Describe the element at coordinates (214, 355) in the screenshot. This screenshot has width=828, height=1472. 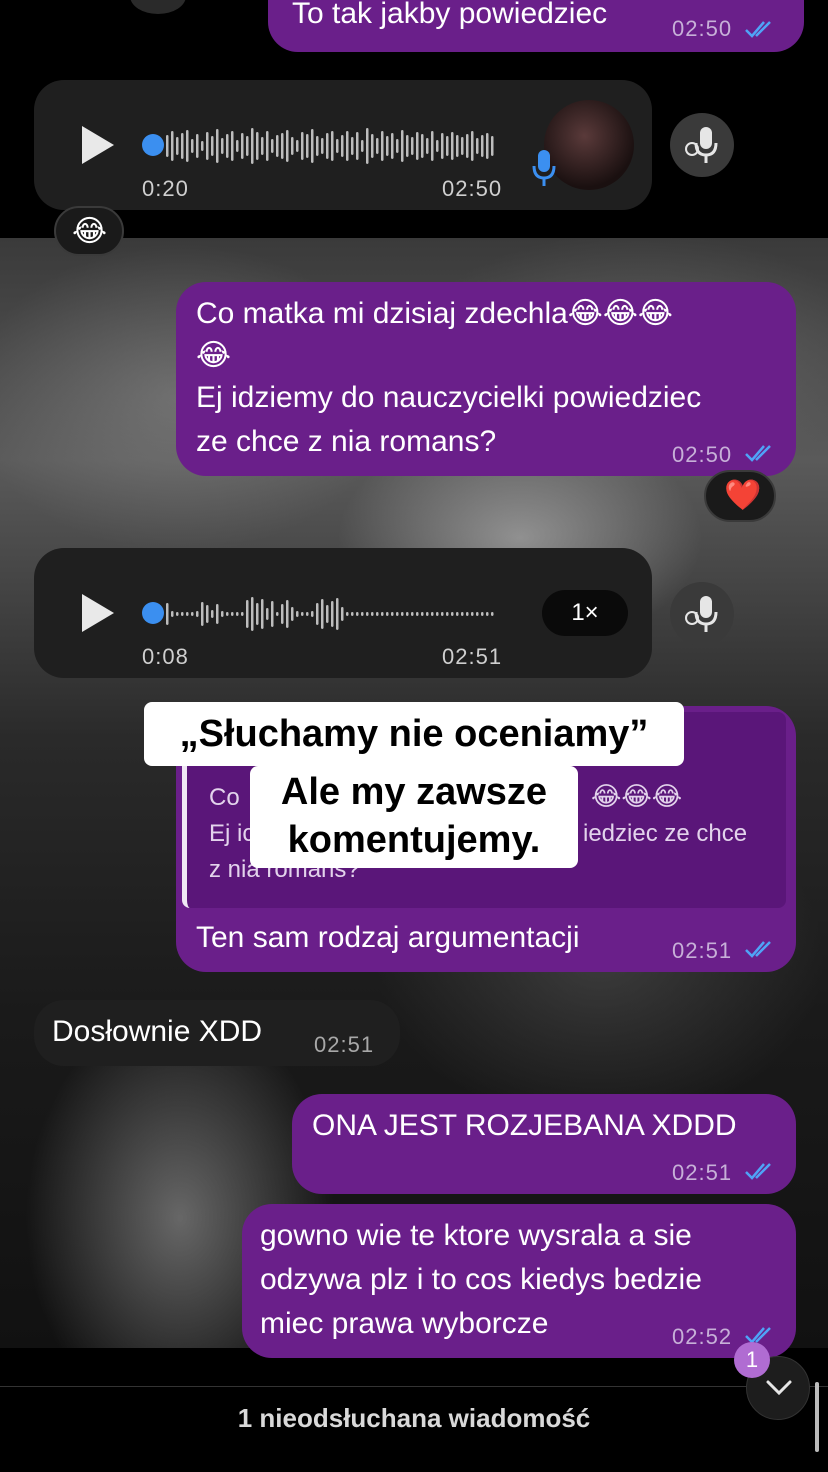
I see `message-line: 😂` at that location.